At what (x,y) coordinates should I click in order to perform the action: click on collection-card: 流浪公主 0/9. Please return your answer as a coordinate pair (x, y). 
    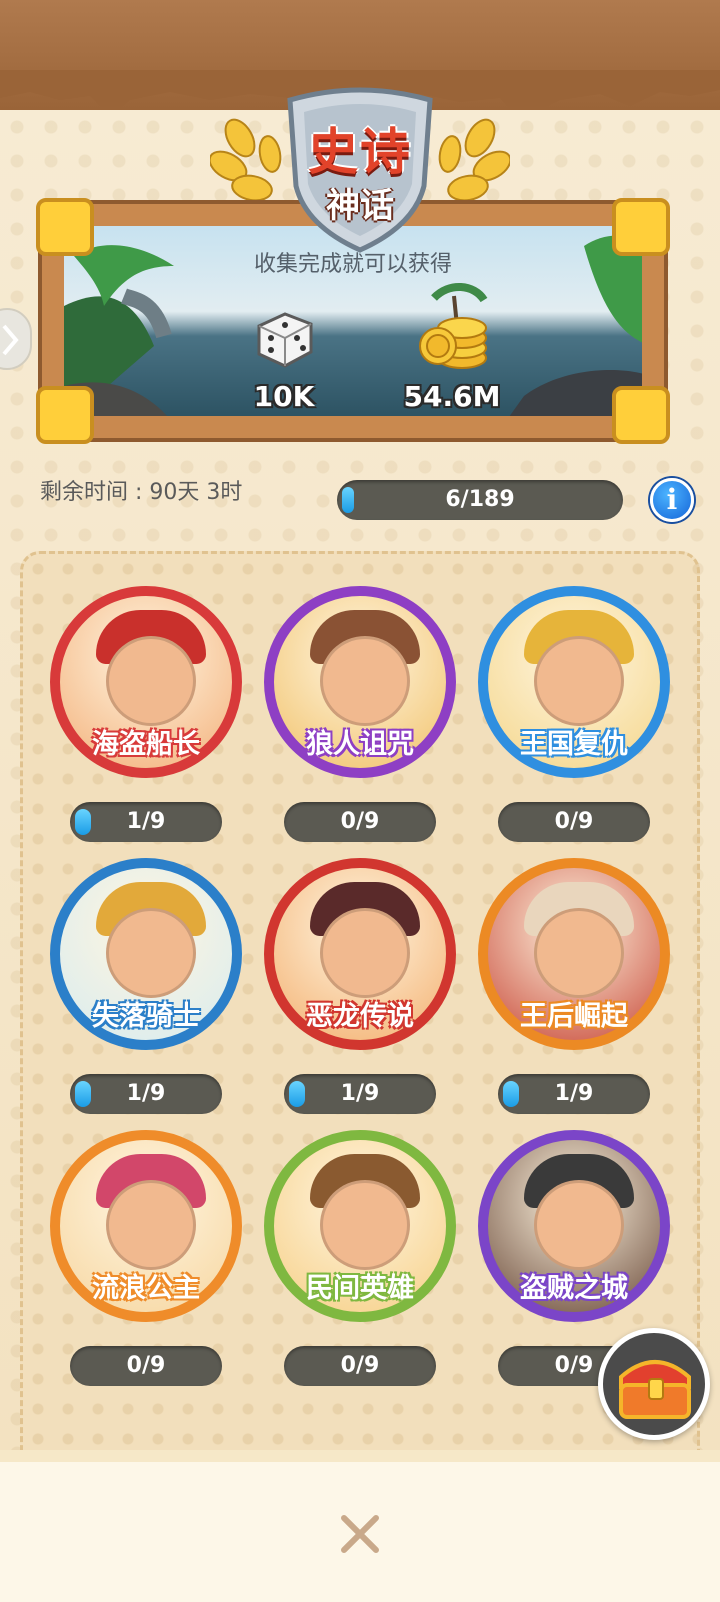
    Looking at the image, I should click on (146, 1260).